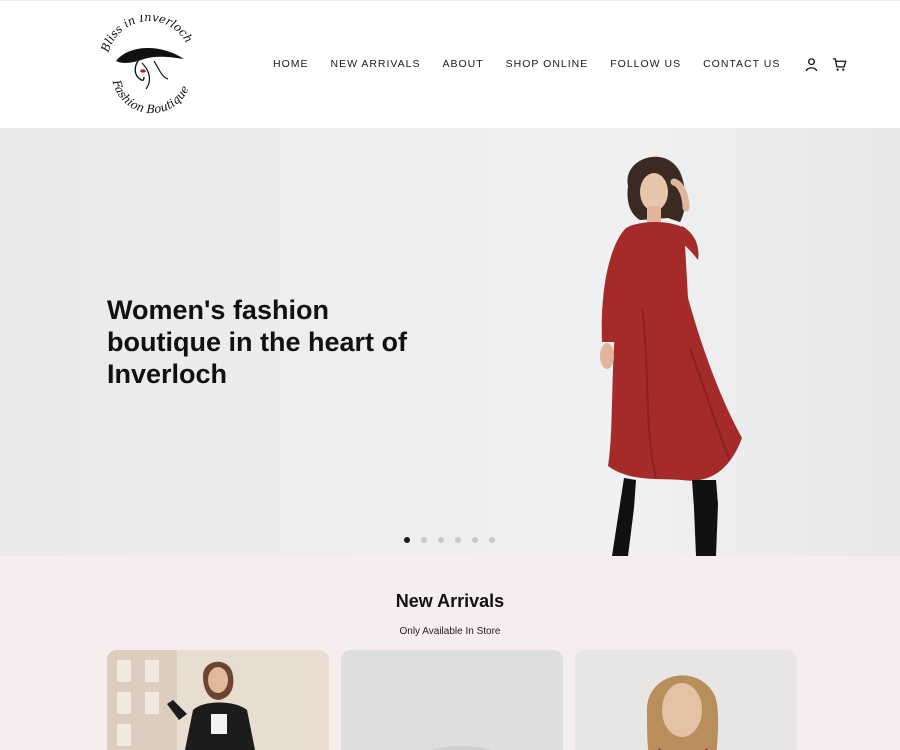  I want to click on new-arrivals-subtitle: Only Available In Store, so click(450, 631).